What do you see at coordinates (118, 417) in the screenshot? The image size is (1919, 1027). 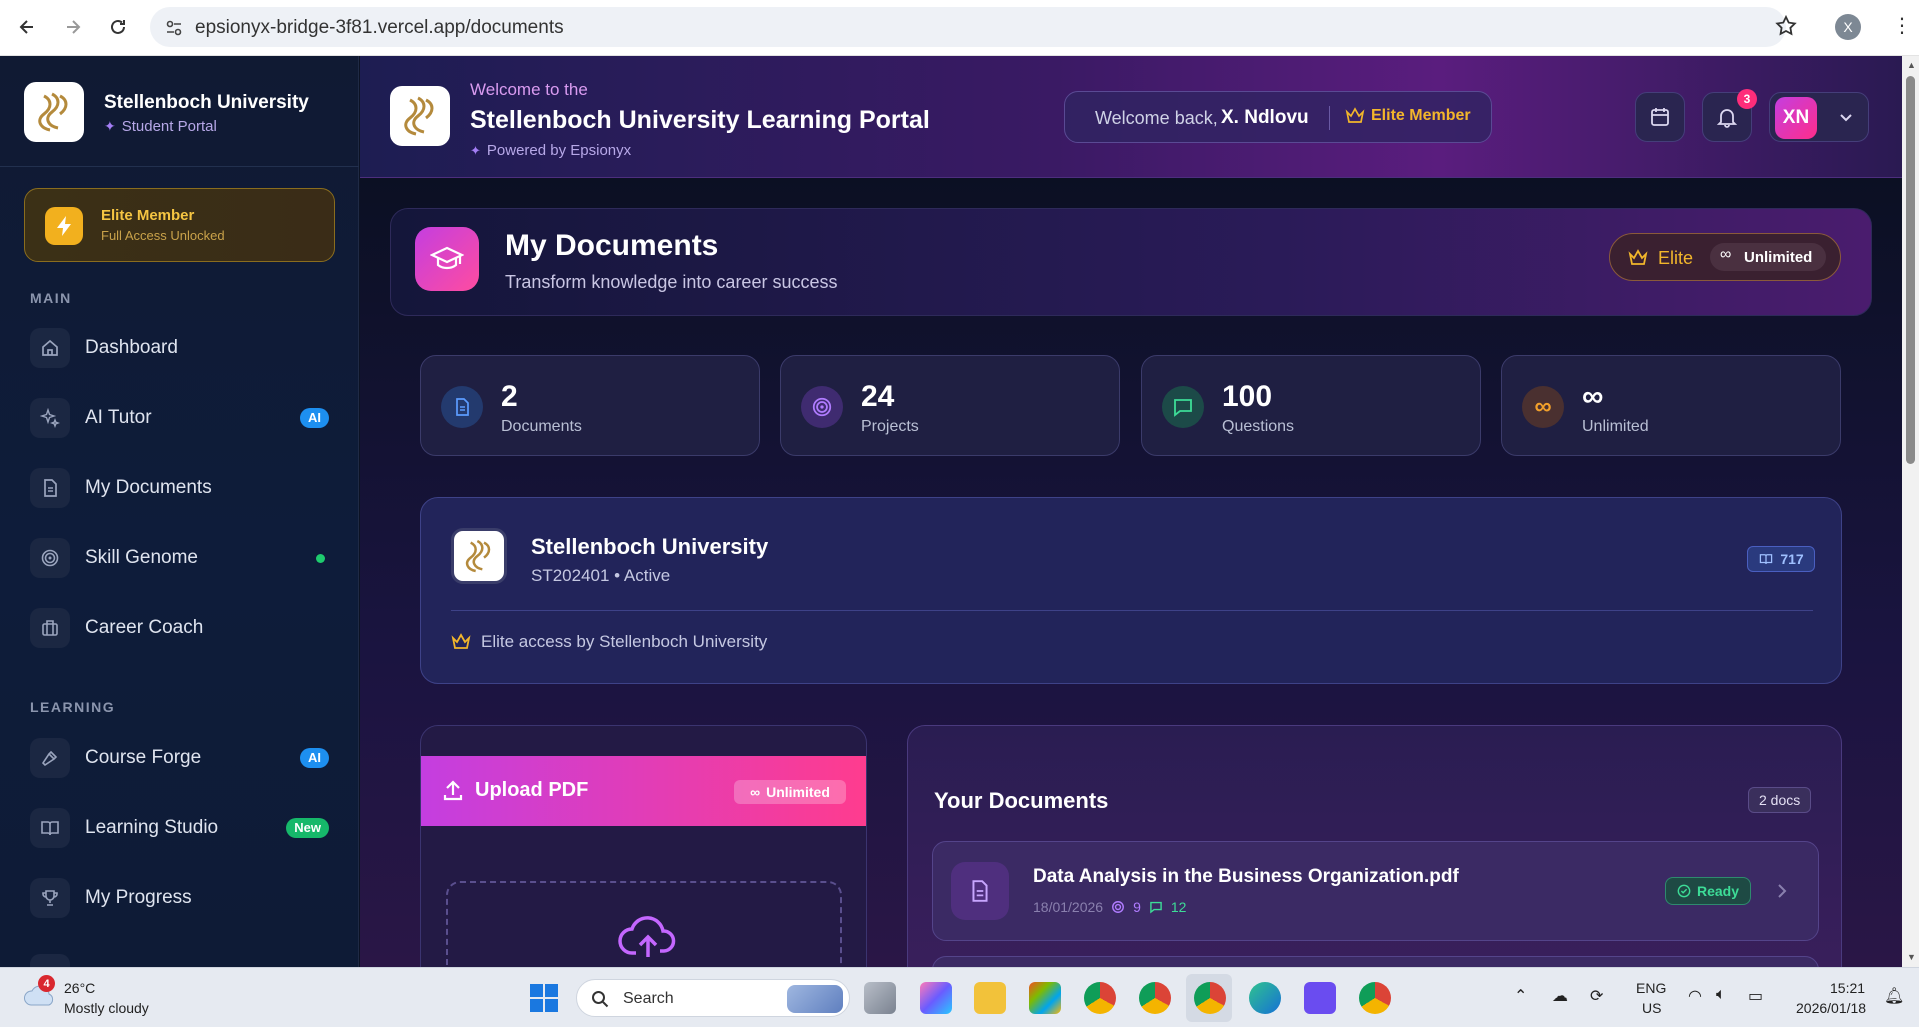 I see `sidebar-item-label: AI Tutor` at bounding box center [118, 417].